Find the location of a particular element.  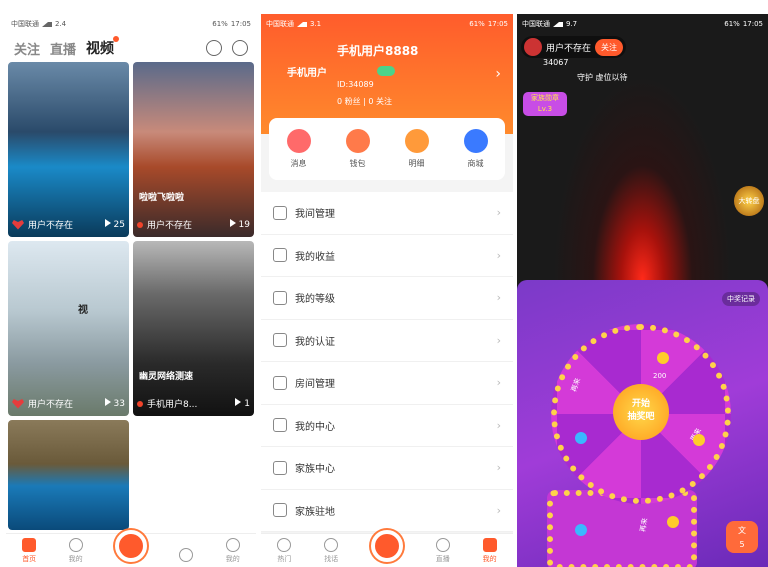

video-card is located at coordinates (68, 475).